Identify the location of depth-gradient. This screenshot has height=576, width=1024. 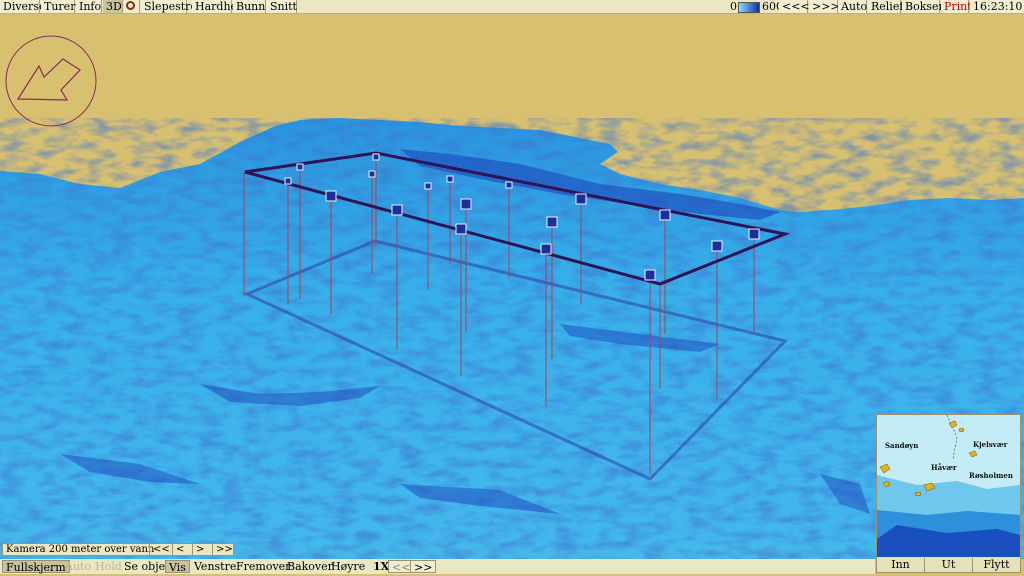
(749, 7).